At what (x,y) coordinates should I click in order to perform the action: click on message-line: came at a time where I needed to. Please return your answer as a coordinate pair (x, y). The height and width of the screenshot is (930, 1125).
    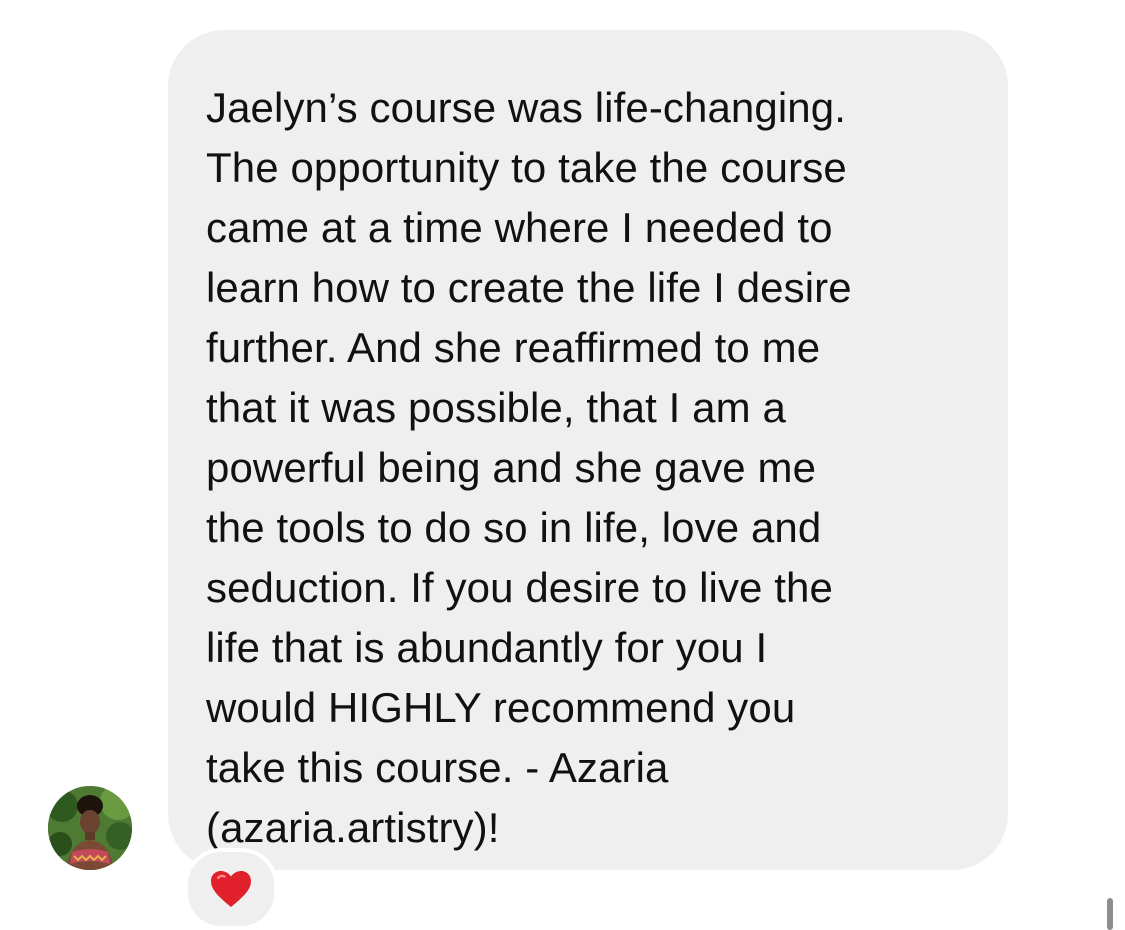
    Looking at the image, I should click on (519, 227).